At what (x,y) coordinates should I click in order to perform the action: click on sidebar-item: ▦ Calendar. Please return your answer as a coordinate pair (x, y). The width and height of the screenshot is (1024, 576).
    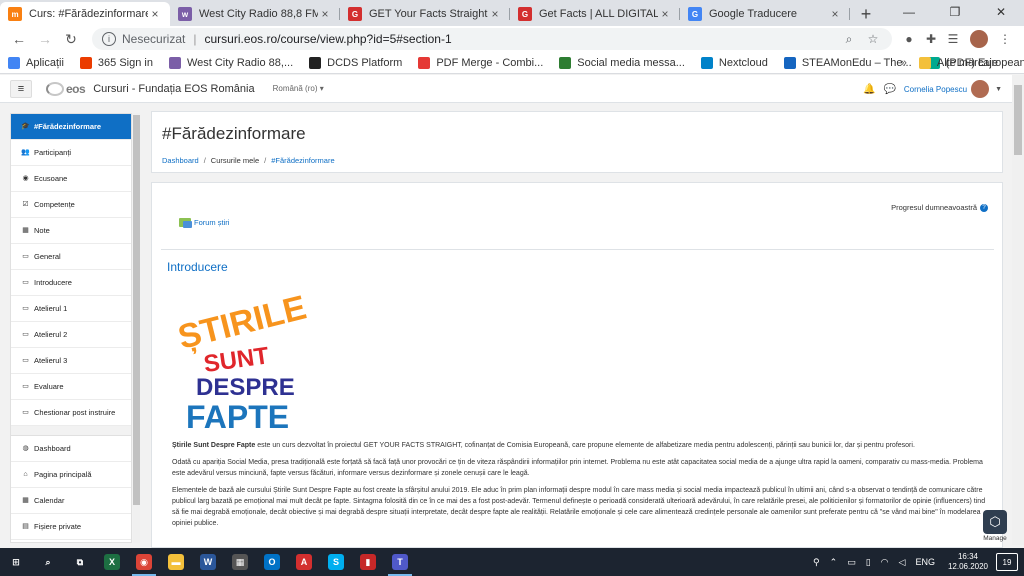
    Looking at the image, I should click on (71, 501).